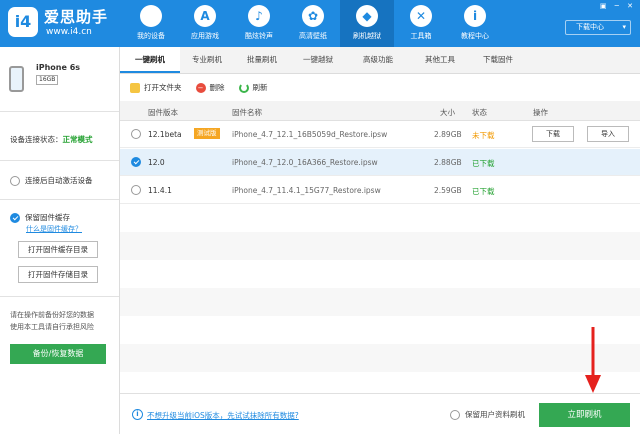 This screenshot has width=640, height=434. Describe the element at coordinates (156, 162) in the screenshot. I see `firmware-version: 12.0` at that location.